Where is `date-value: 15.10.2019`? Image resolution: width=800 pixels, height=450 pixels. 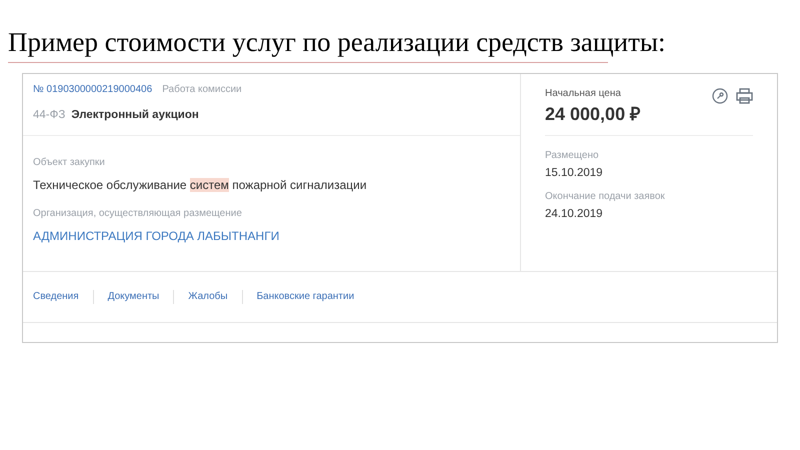
date-value: 15.10.2019 is located at coordinates (574, 173).